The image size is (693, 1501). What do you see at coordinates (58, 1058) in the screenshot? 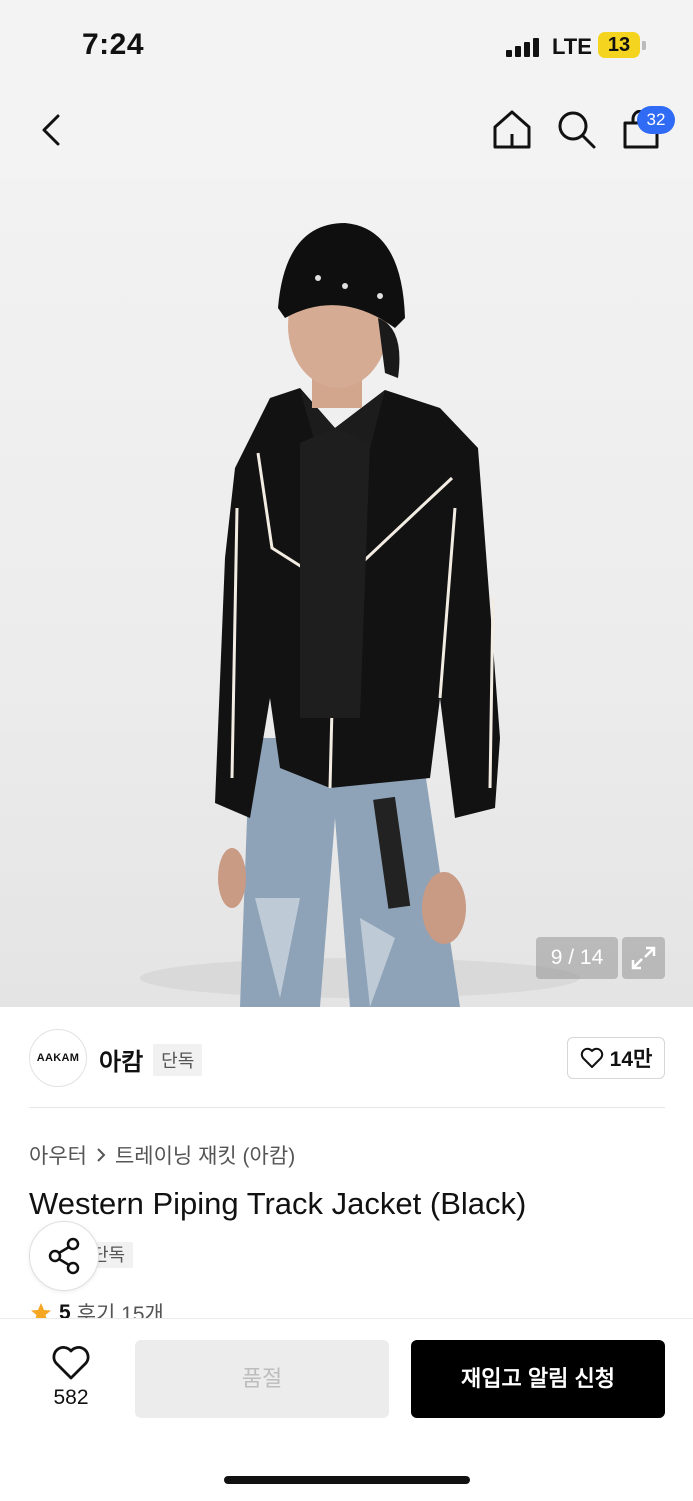
I see `brand-logo: AAKAM` at bounding box center [58, 1058].